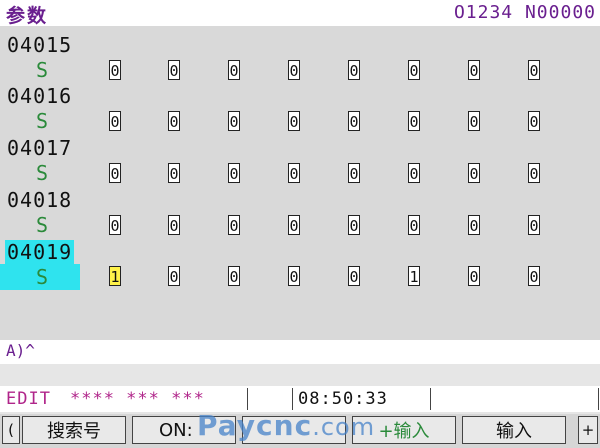 This screenshot has width=600, height=448. Describe the element at coordinates (39, 45) in the screenshot. I see `param-number: 04015` at that location.